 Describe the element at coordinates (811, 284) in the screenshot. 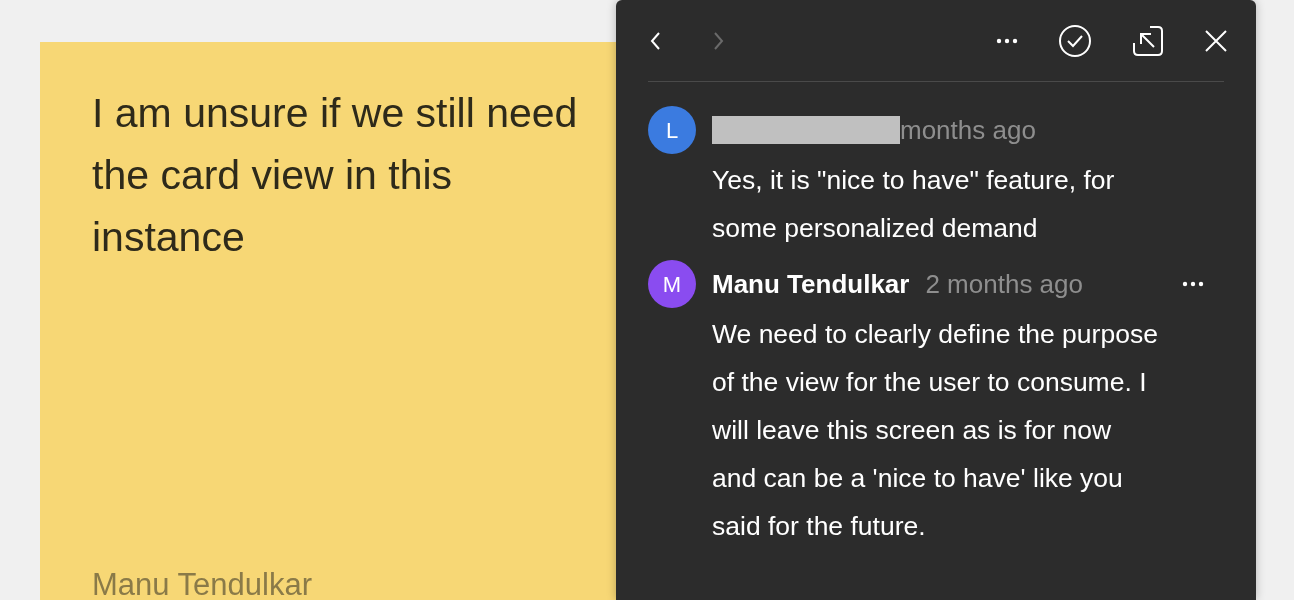

I see `author-name: Manu Tendulkar` at that location.